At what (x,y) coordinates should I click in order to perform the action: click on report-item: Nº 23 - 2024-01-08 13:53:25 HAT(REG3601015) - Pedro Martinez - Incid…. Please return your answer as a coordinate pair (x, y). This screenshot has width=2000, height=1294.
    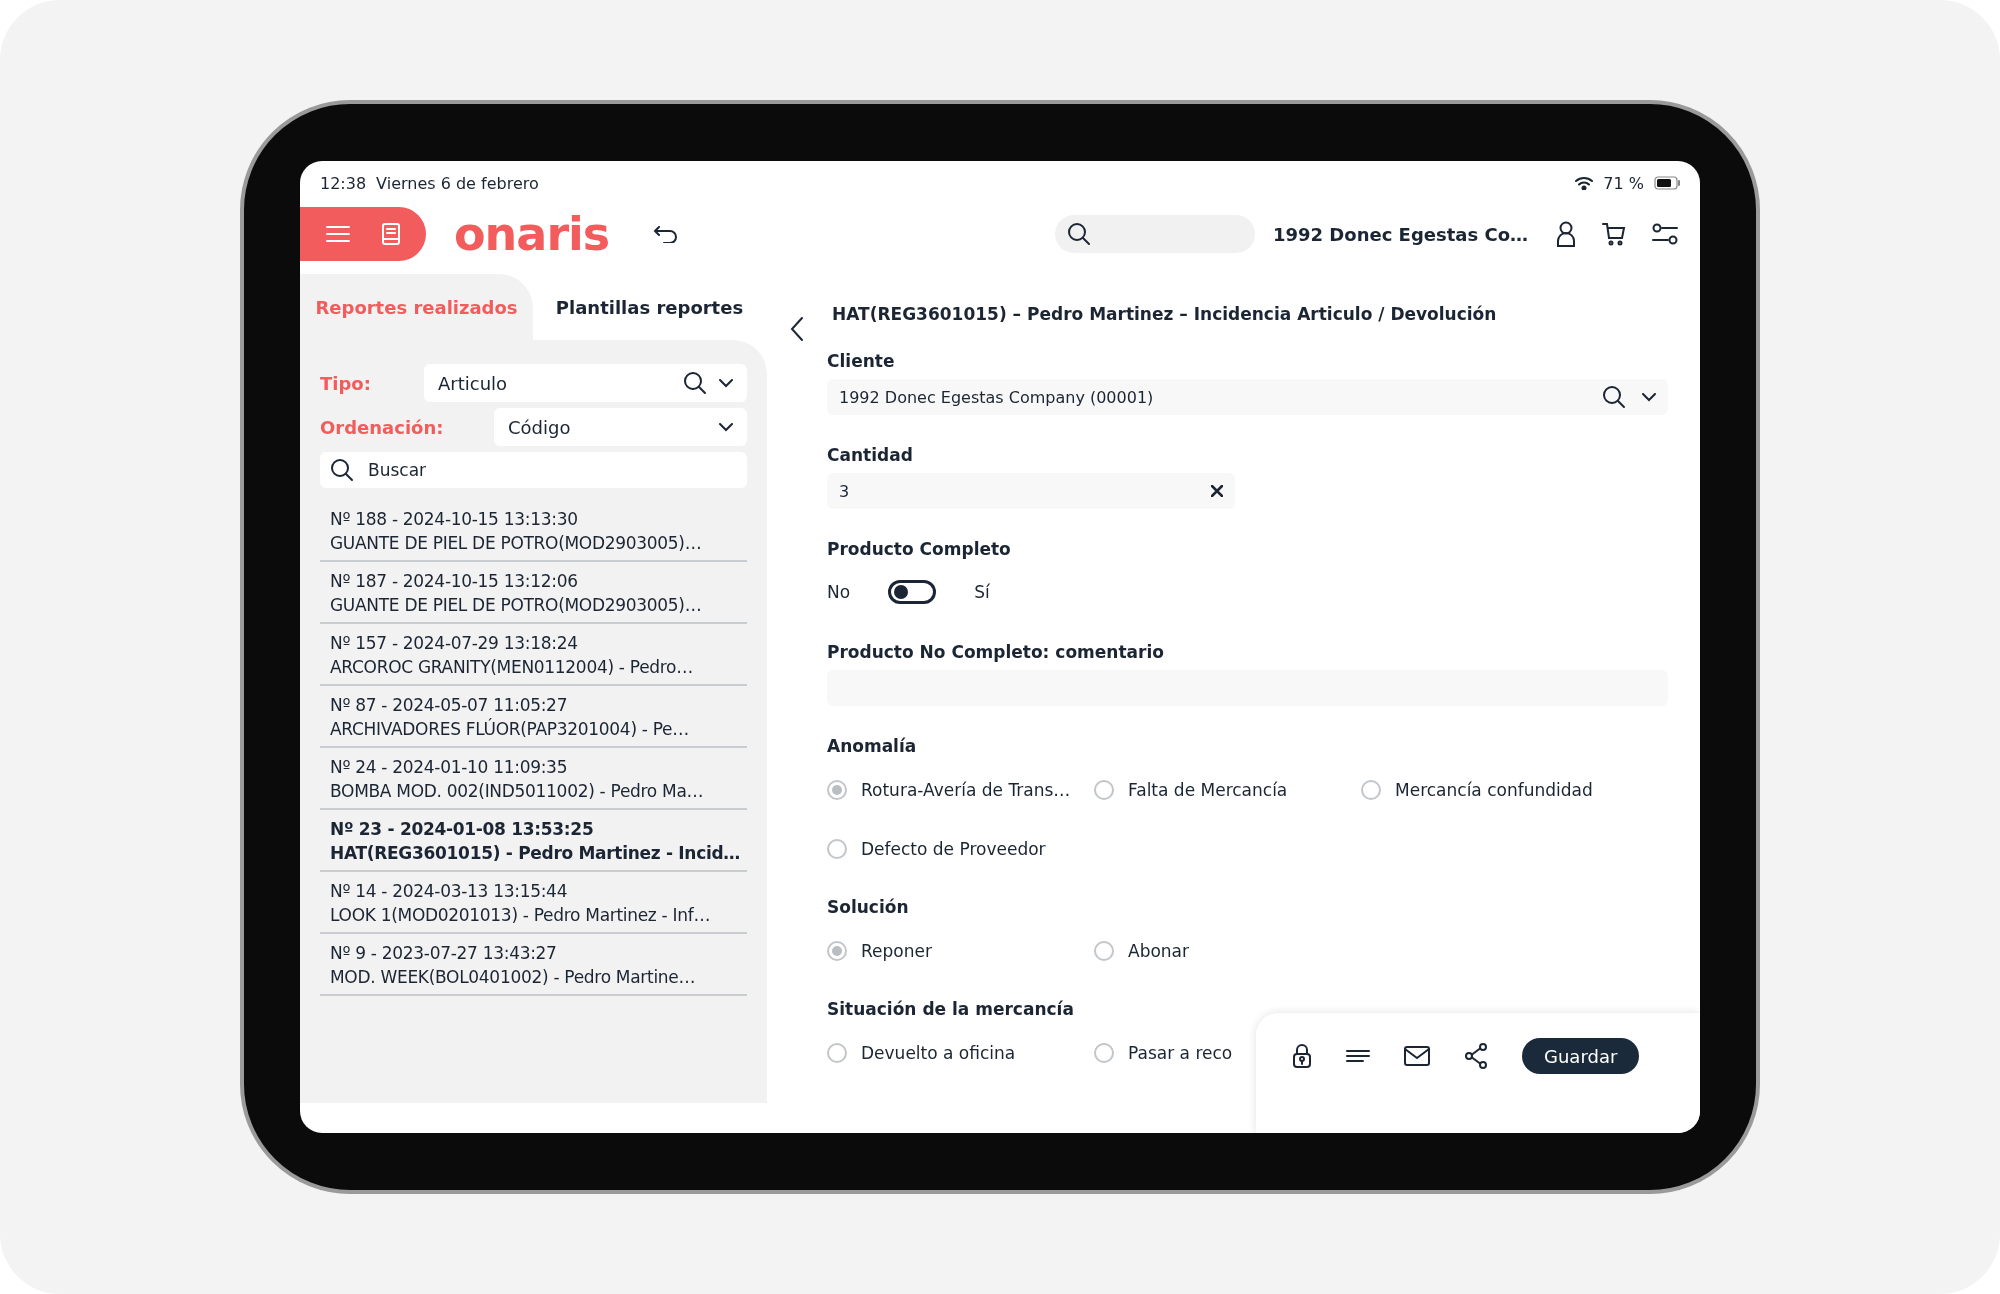
    Looking at the image, I should click on (533, 841).